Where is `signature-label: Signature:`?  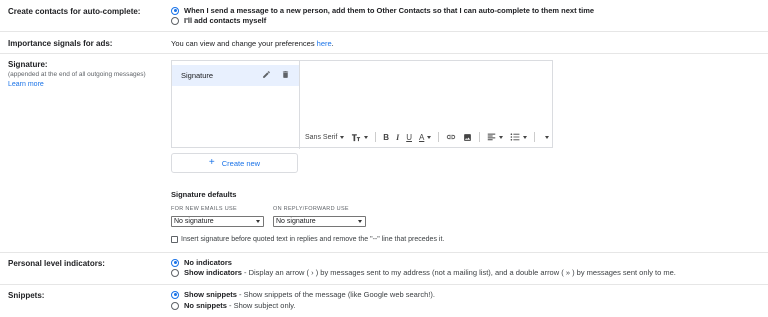 signature-label: Signature: is located at coordinates (28, 64).